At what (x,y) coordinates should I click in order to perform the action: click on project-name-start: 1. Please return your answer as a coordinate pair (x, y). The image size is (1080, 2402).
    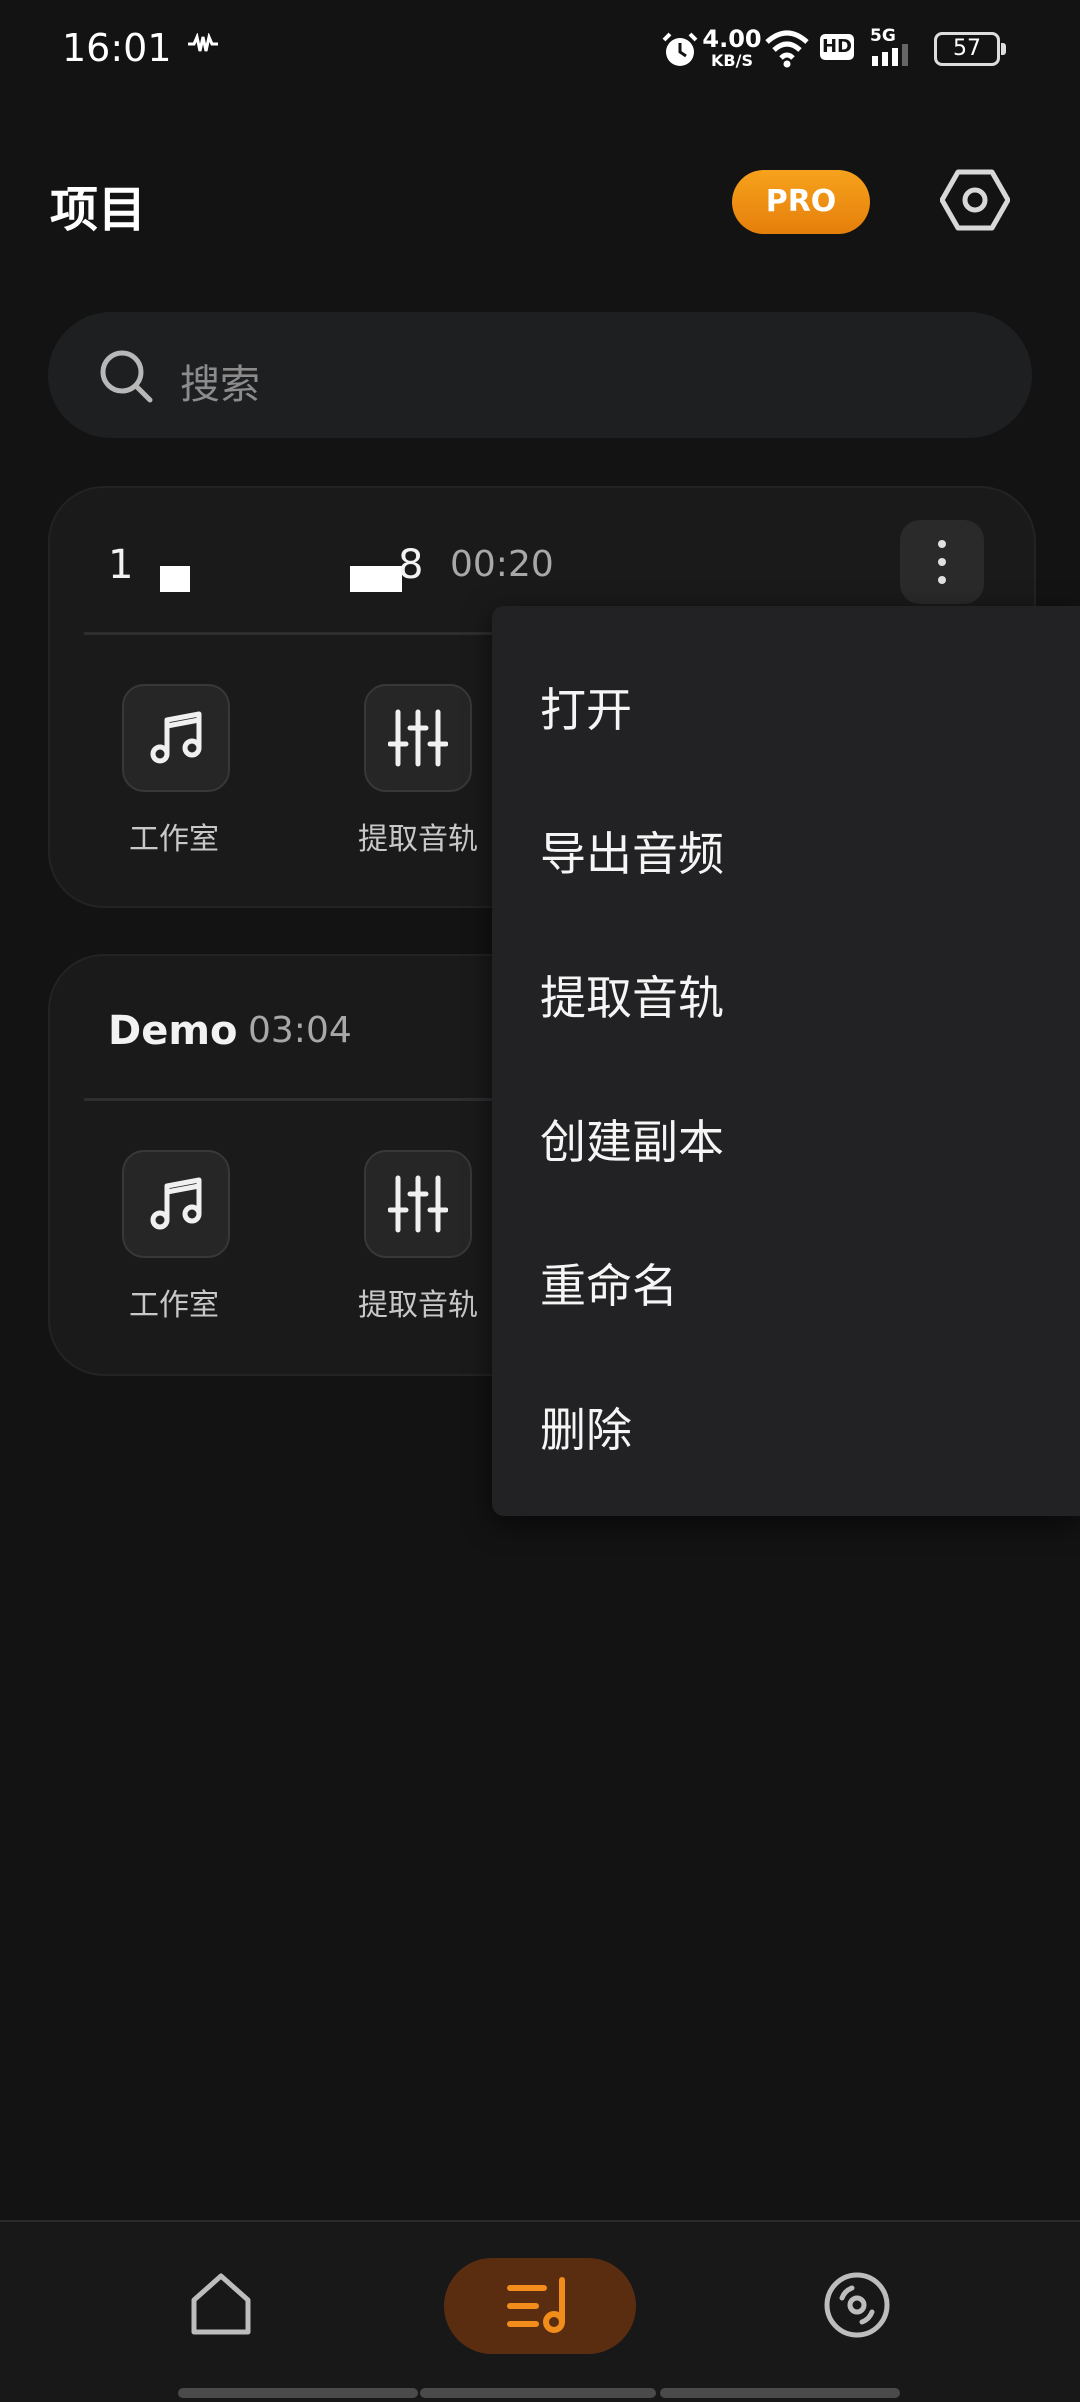
    Looking at the image, I should click on (121, 565).